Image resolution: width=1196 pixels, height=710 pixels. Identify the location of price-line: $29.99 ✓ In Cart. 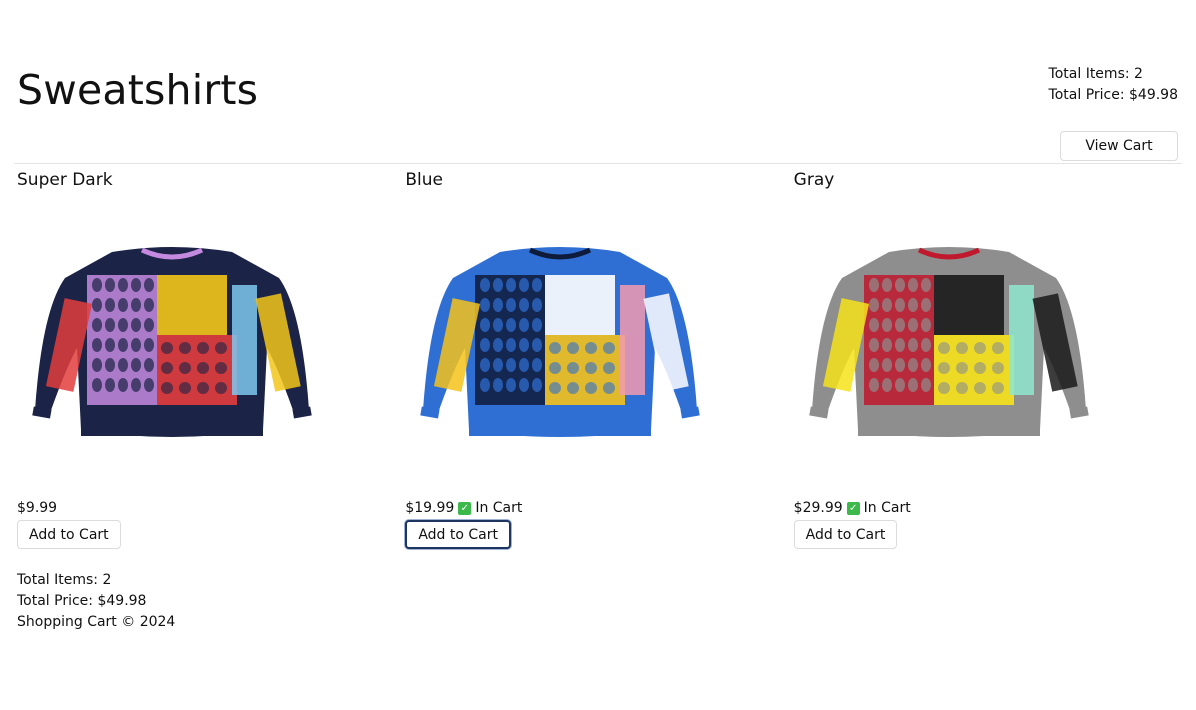
(852, 508).